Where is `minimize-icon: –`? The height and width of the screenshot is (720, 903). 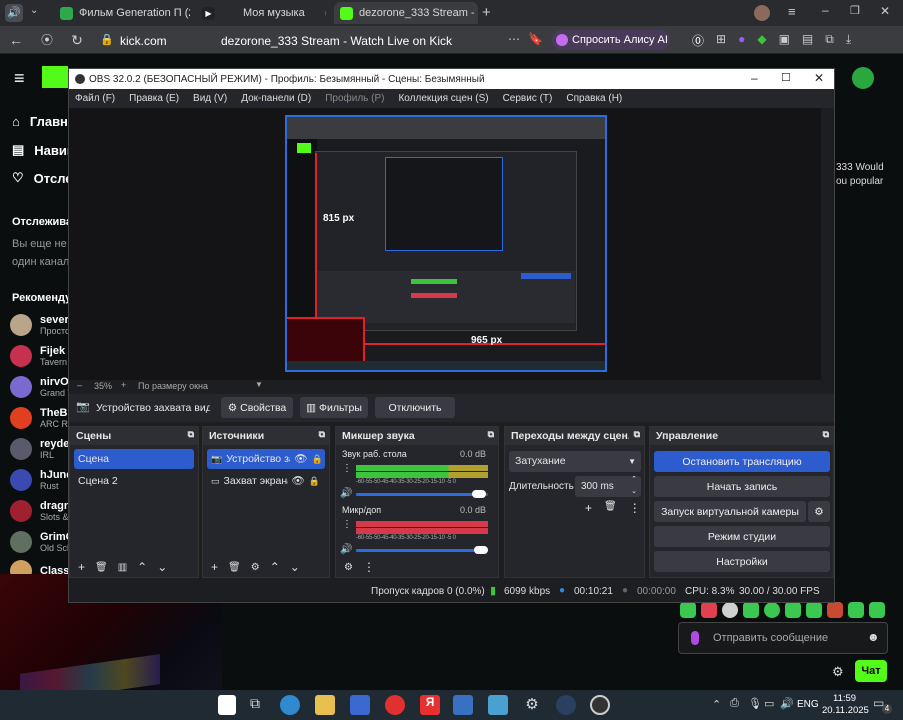
minimize-icon: – is located at coordinates (754, 78).